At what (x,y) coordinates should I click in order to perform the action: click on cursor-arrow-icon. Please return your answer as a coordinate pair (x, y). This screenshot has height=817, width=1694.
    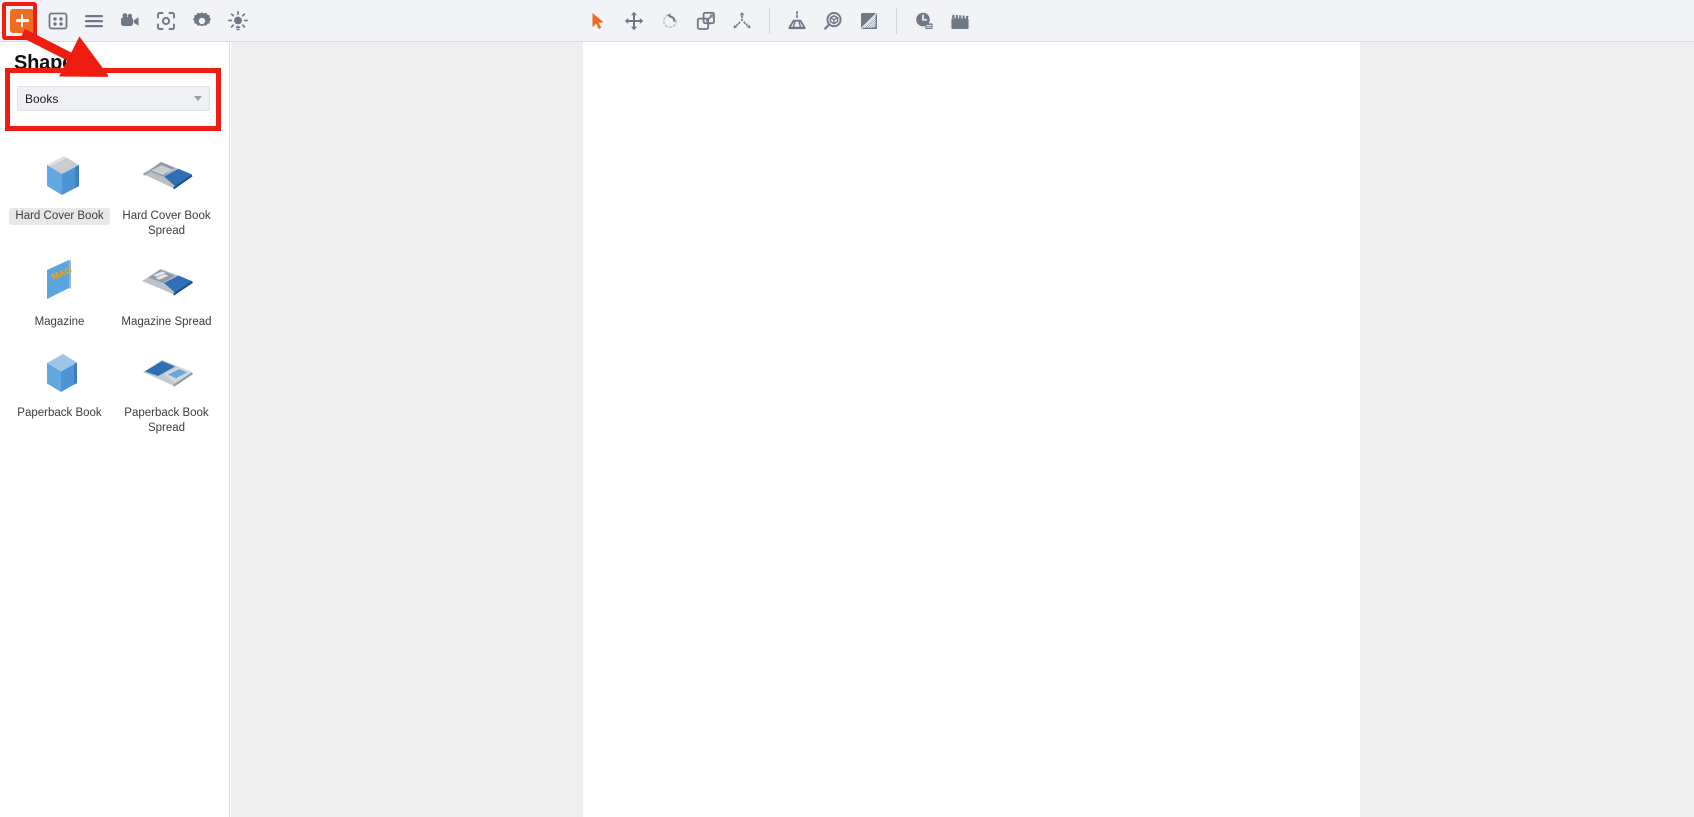
    Looking at the image, I should click on (598, 21).